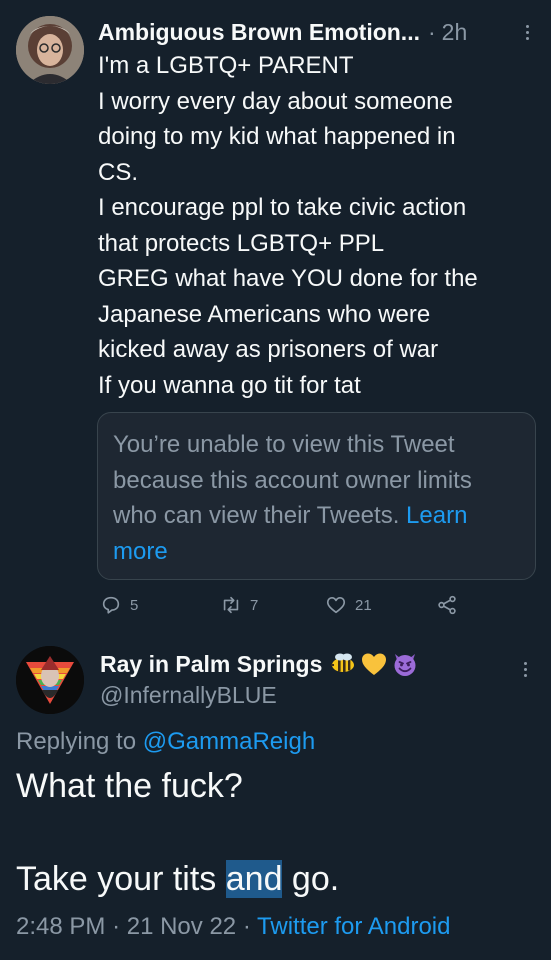 This screenshot has height=960, width=551. I want to click on tweet-text-line: I worry every day about someone, so click(275, 101).